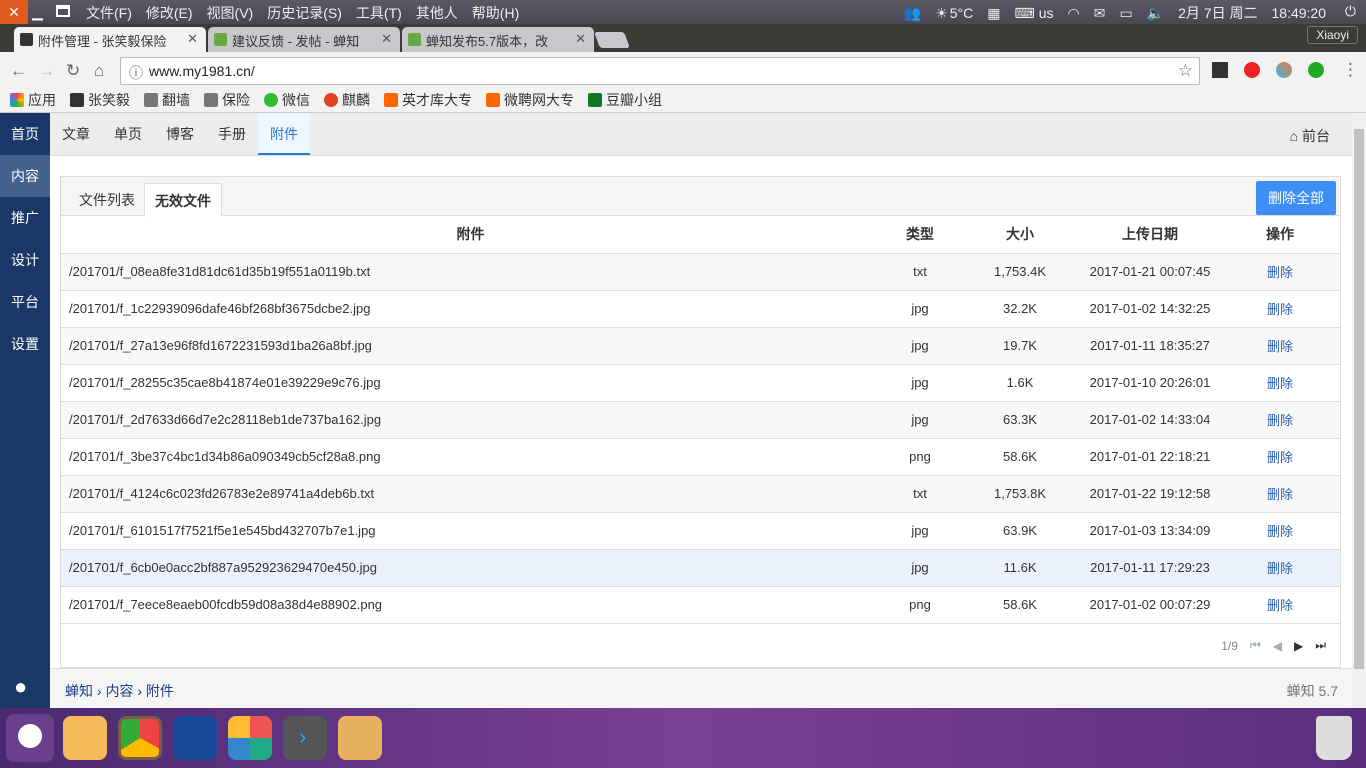 The image size is (1366, 768). Describe the element at coordinates (1350, 70) in the screenshot. I see `more-menu-icon: ⋮` at that location.